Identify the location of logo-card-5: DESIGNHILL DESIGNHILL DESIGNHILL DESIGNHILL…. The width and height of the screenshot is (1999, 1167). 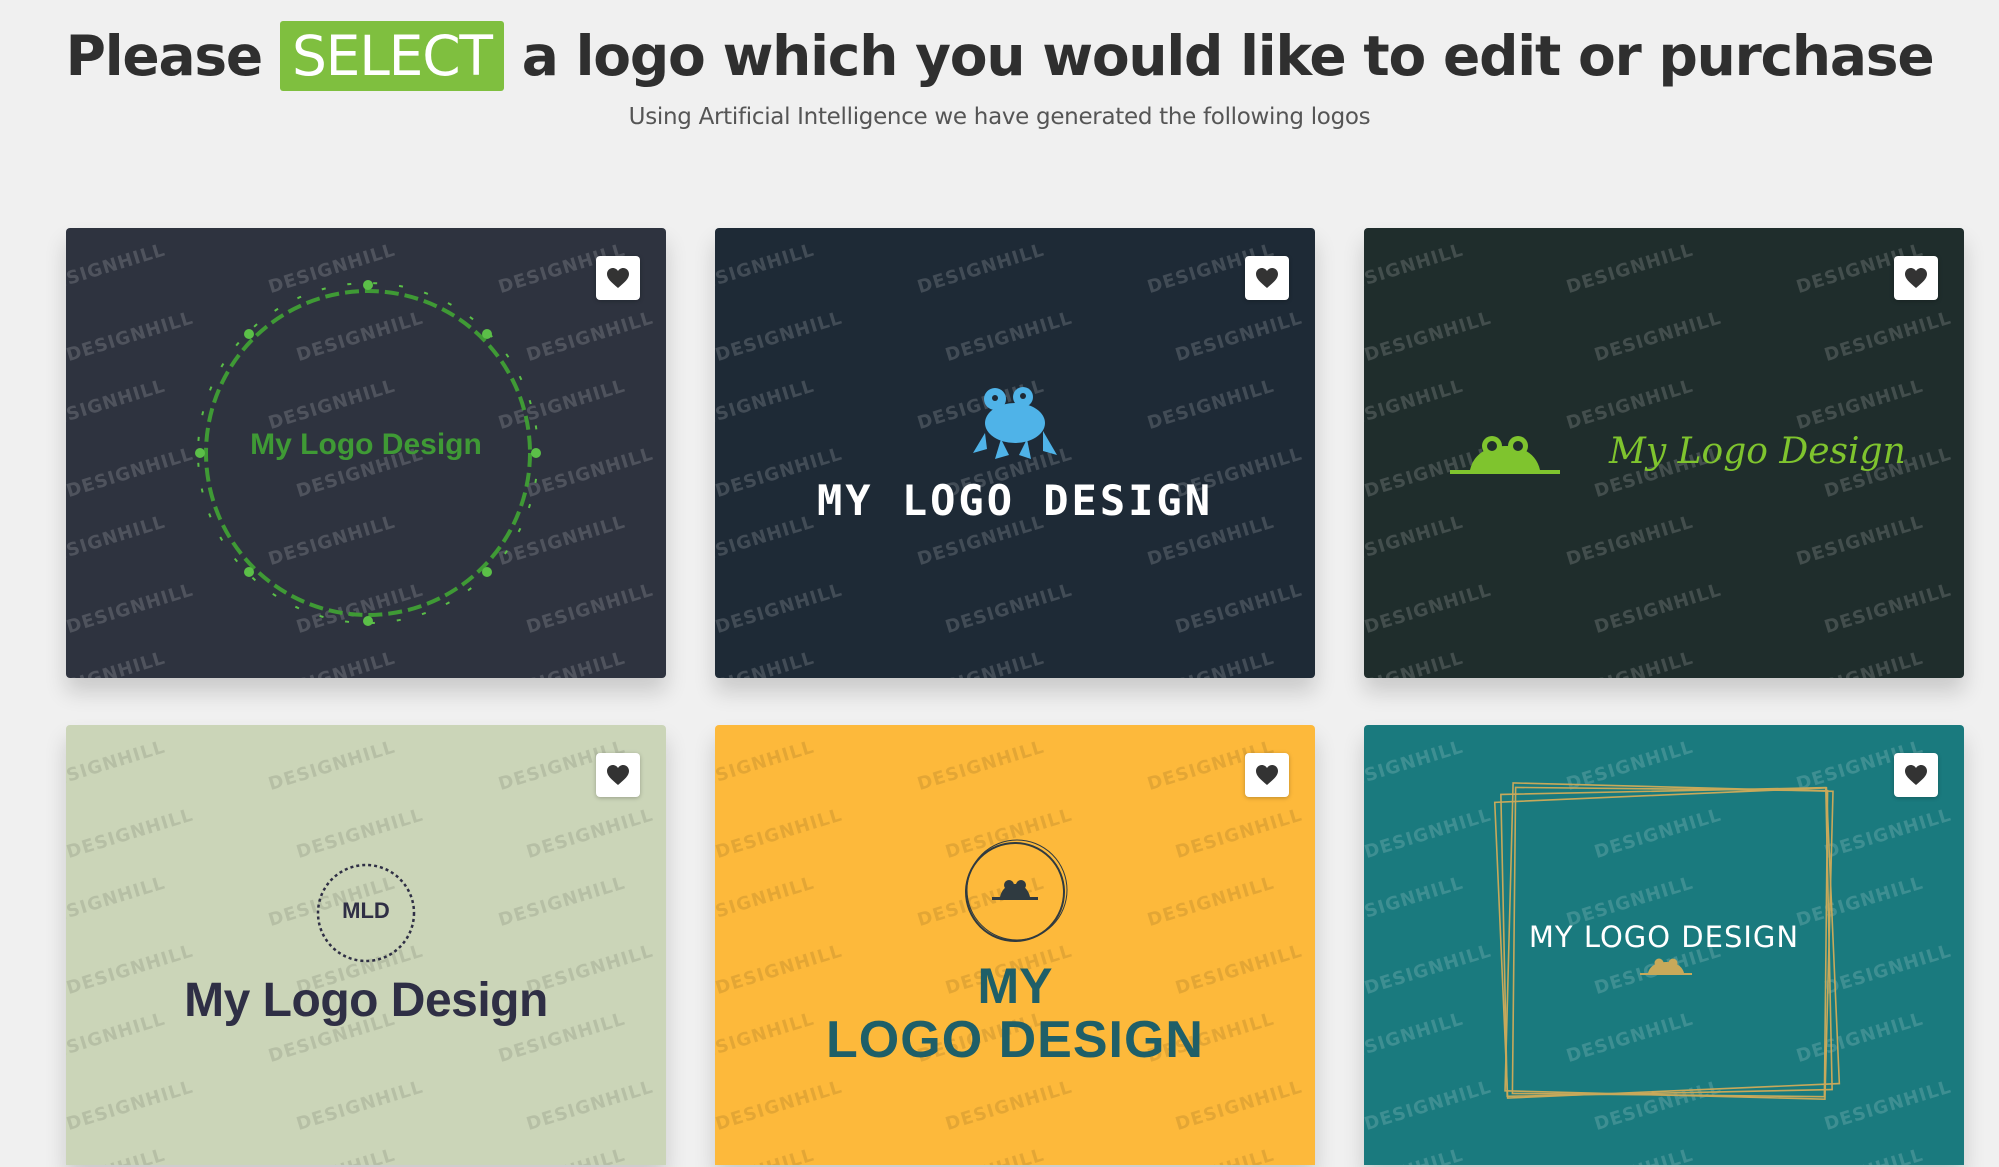
(1015, 945).